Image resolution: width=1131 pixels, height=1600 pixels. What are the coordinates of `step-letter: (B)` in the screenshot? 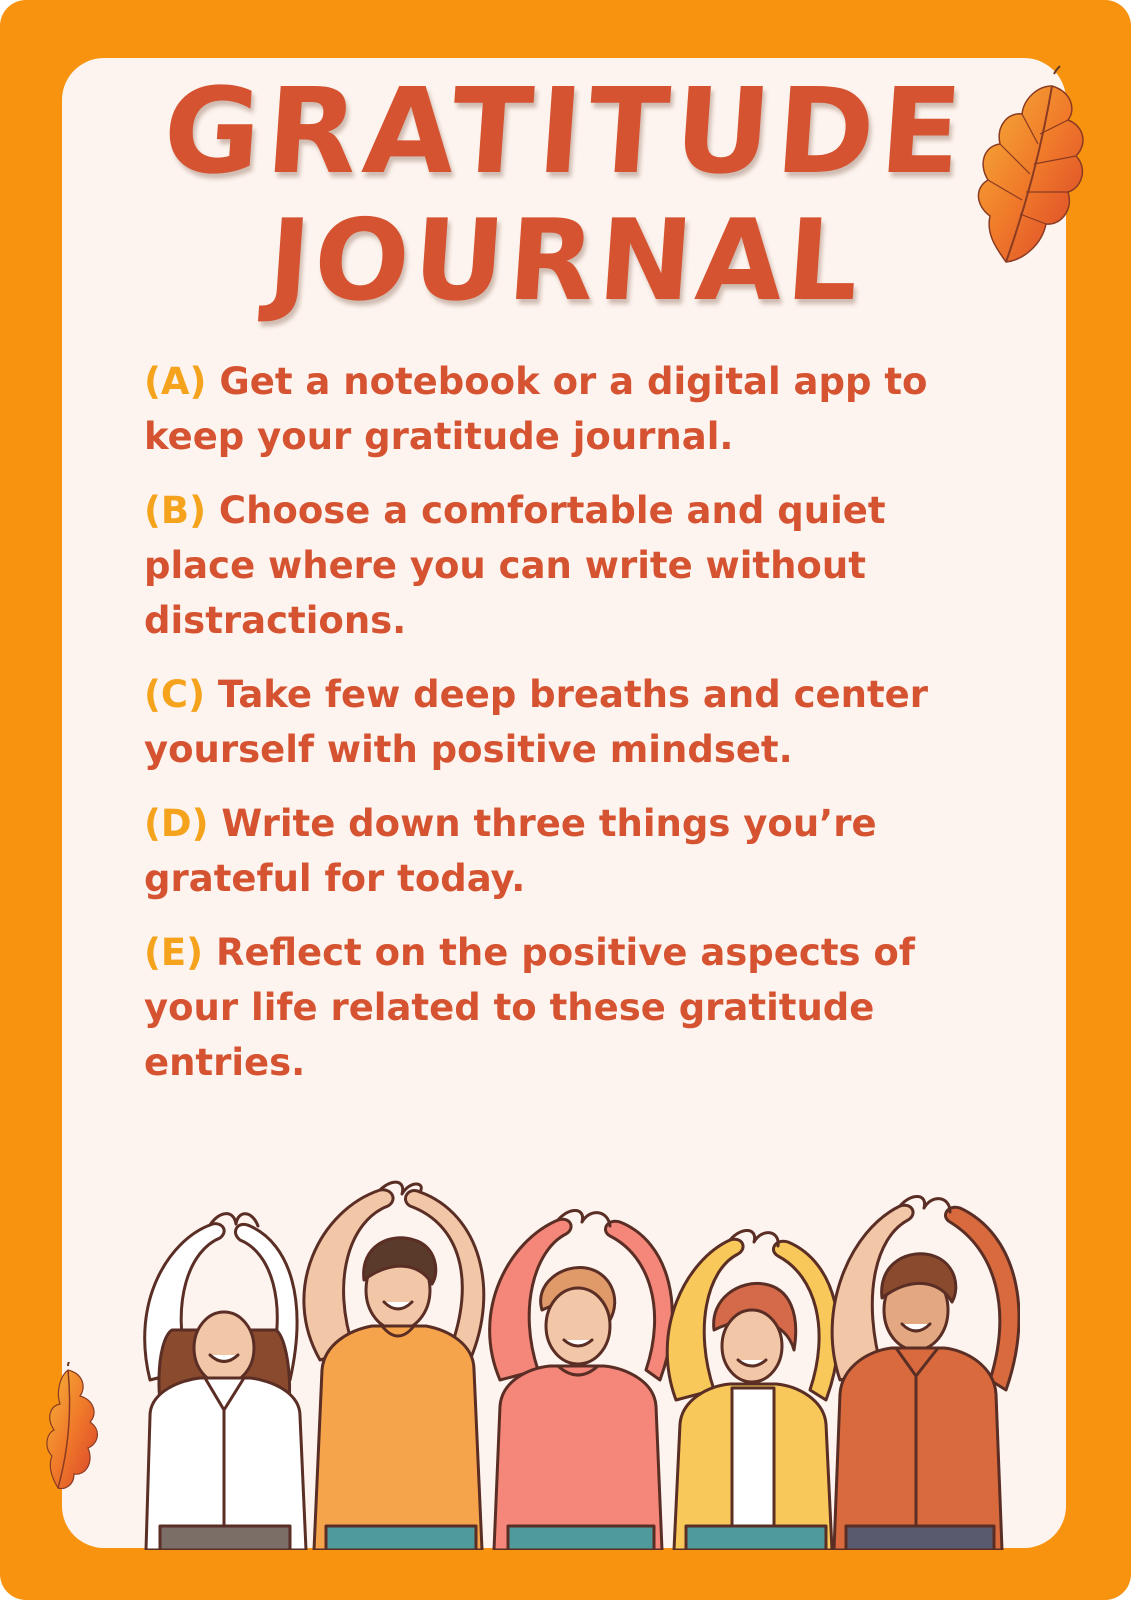 It's located at (175, 510).